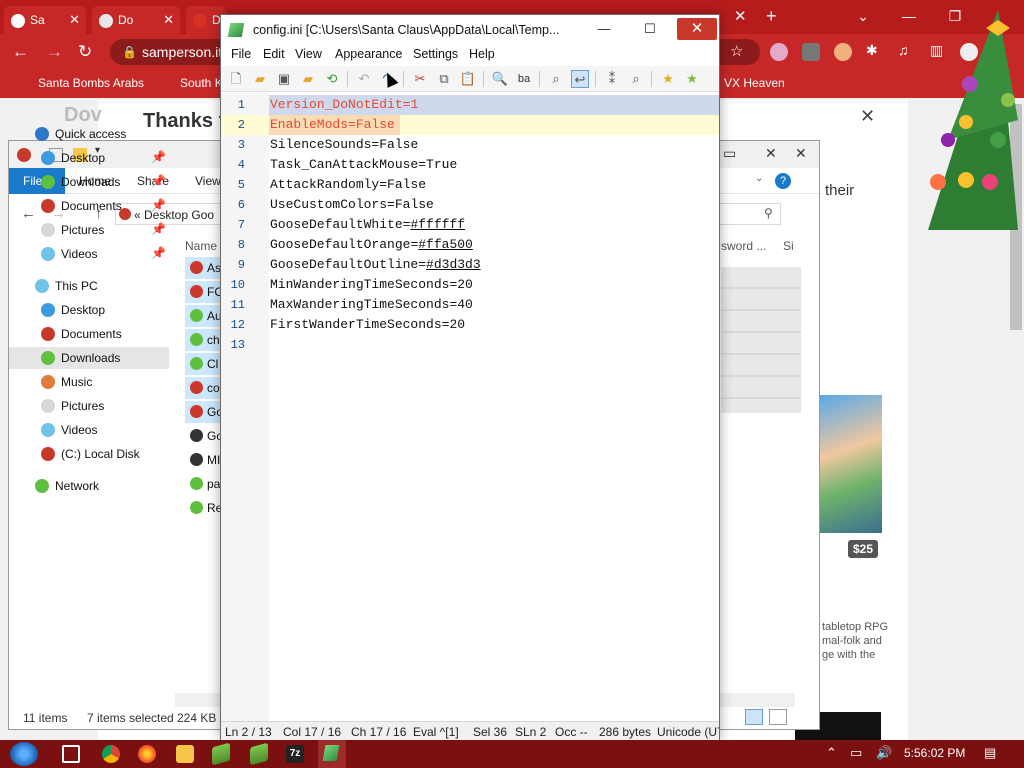 The image size is (1024, 768). I want to click on forward-arrow-icon: →, so click(54, 52).